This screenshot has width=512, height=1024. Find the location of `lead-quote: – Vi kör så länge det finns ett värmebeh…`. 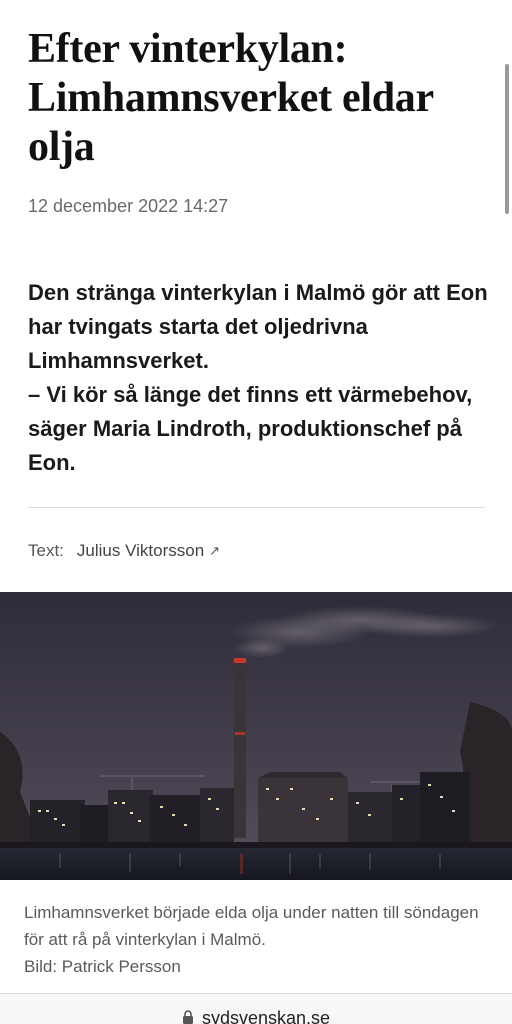

lead-quote: – Vi kör så länge det finns ett värmebeh… is located at coordinates (250, 428).